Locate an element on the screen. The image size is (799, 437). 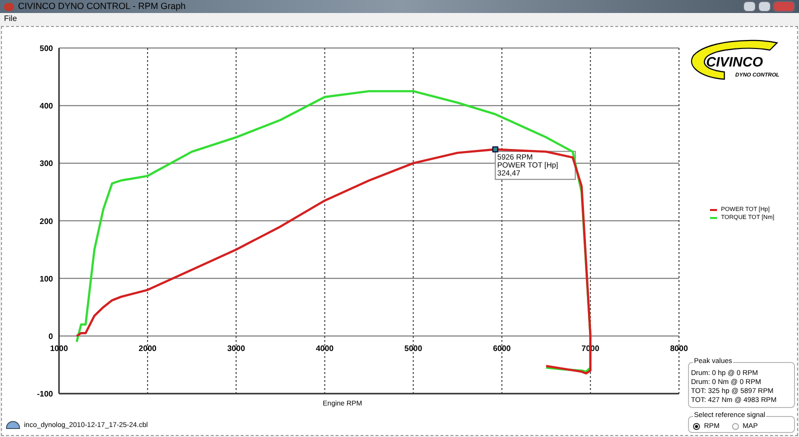
data-point-marker is located at coordinates (495, 149).